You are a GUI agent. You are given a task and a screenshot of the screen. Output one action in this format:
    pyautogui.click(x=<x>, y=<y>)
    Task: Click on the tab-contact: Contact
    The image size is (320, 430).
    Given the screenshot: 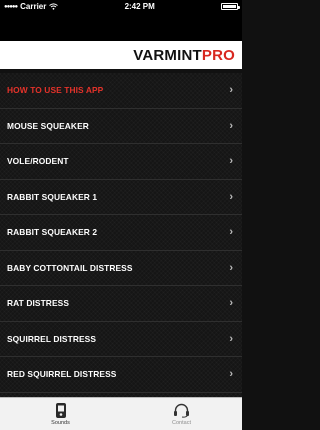 What is the action you would take?
    pyautogui.click(x=181, y=414)
    